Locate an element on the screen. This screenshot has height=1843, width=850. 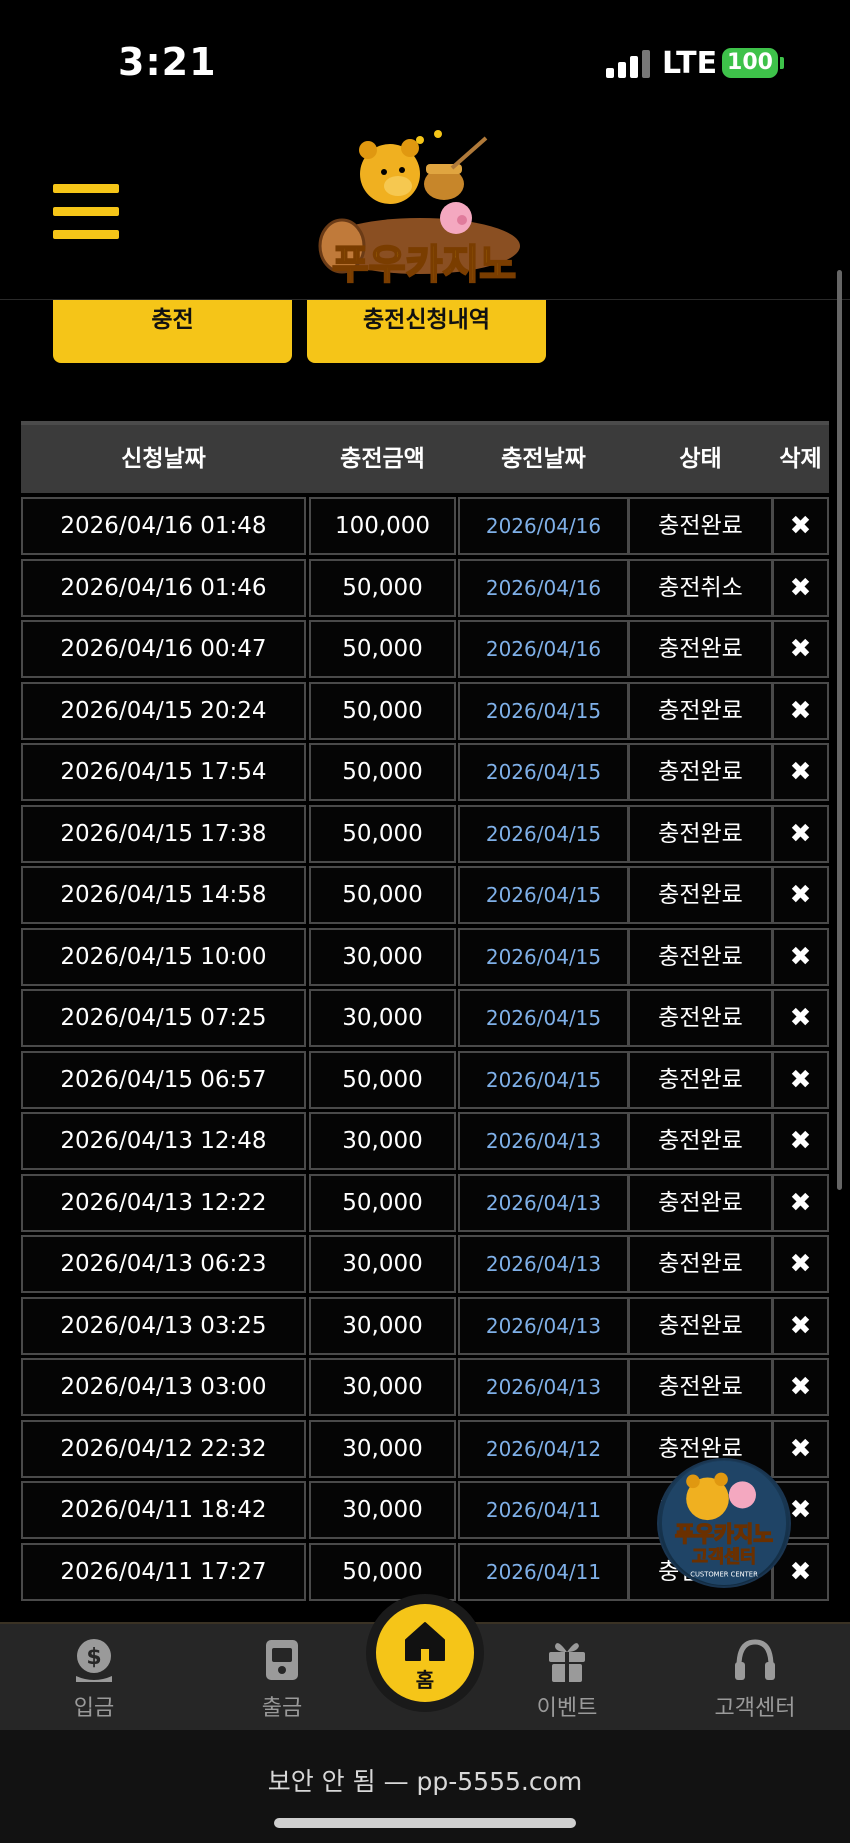
casino-logo: 푸우카지노 is located at coordinates (424, 214).